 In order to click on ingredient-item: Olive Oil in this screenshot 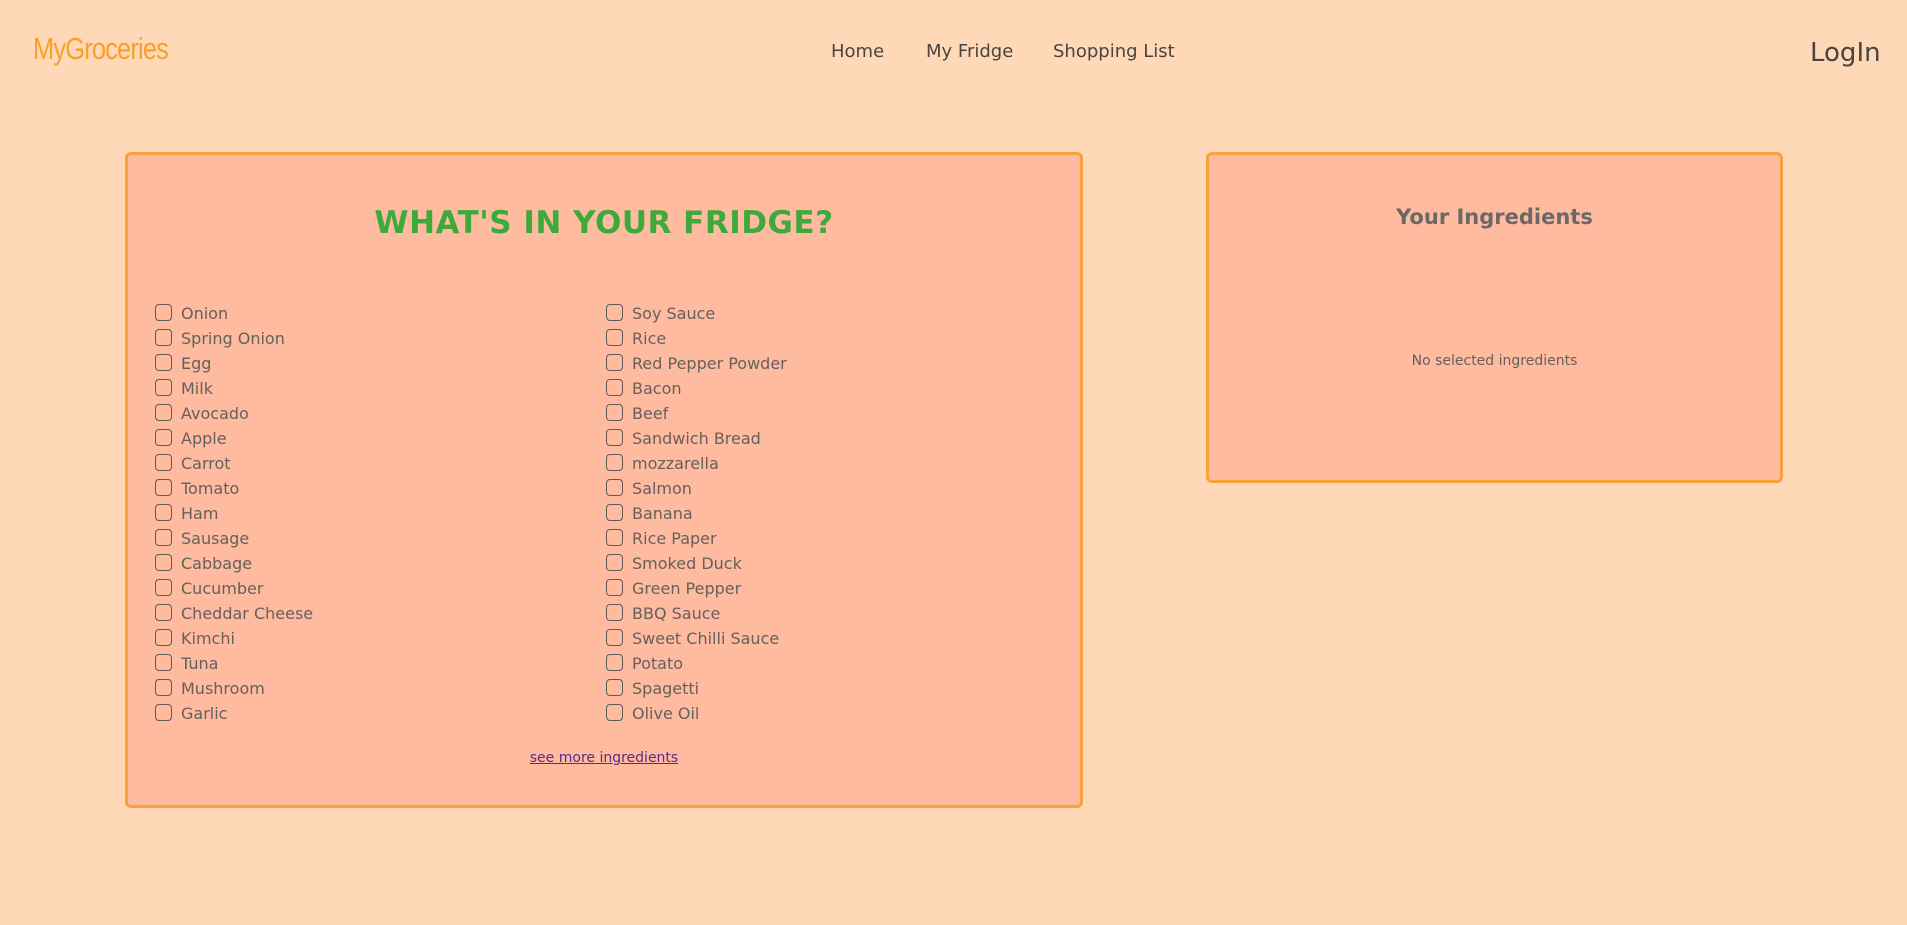, I will do `click(696, 715)`.